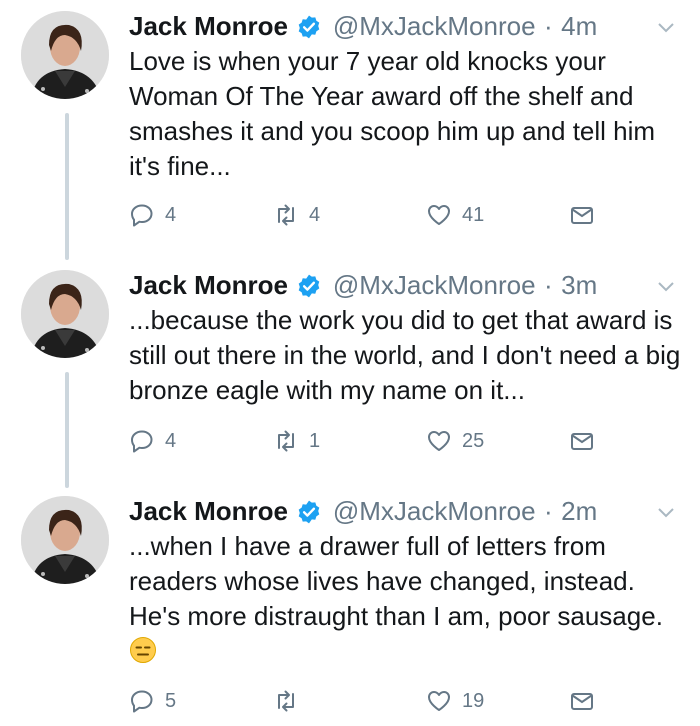  What do you see at coordinates (455, 215) in the screenshot?
I see `like-button: 41` at bounding box center [455, 215].